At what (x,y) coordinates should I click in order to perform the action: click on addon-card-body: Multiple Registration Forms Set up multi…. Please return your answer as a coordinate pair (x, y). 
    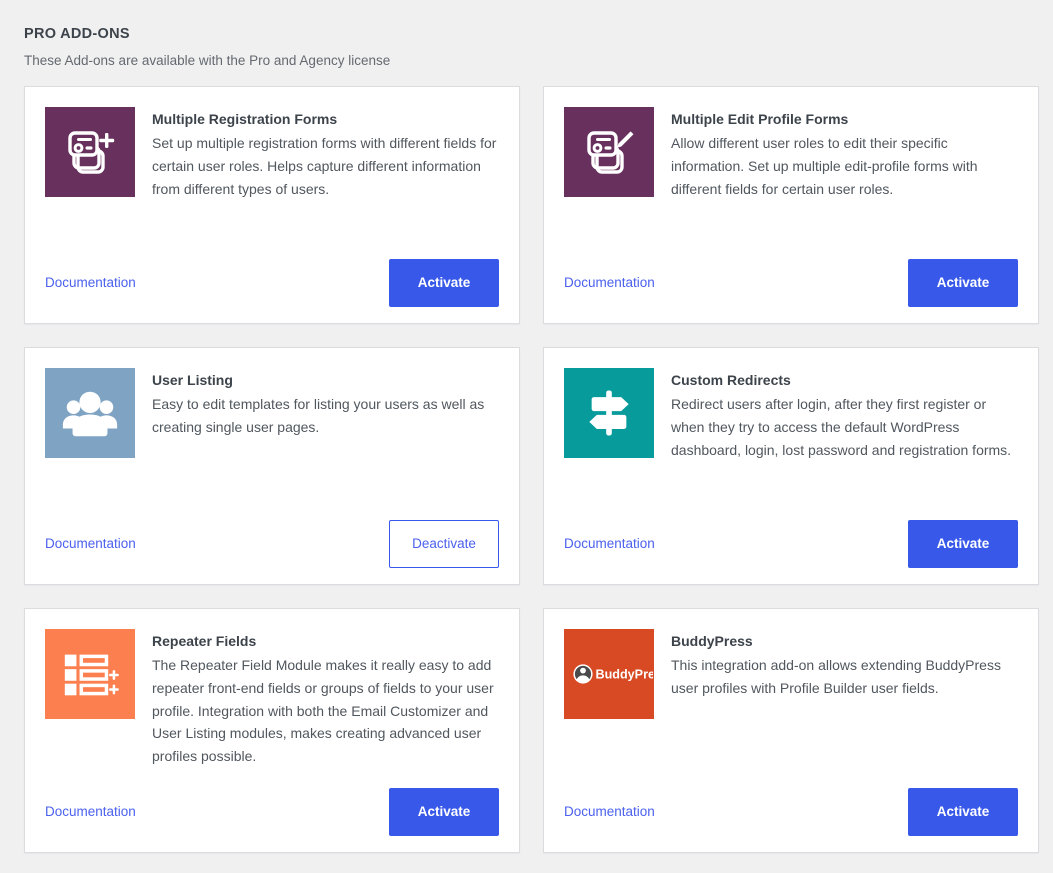
    Looking at the image, I should click on (272, 176).